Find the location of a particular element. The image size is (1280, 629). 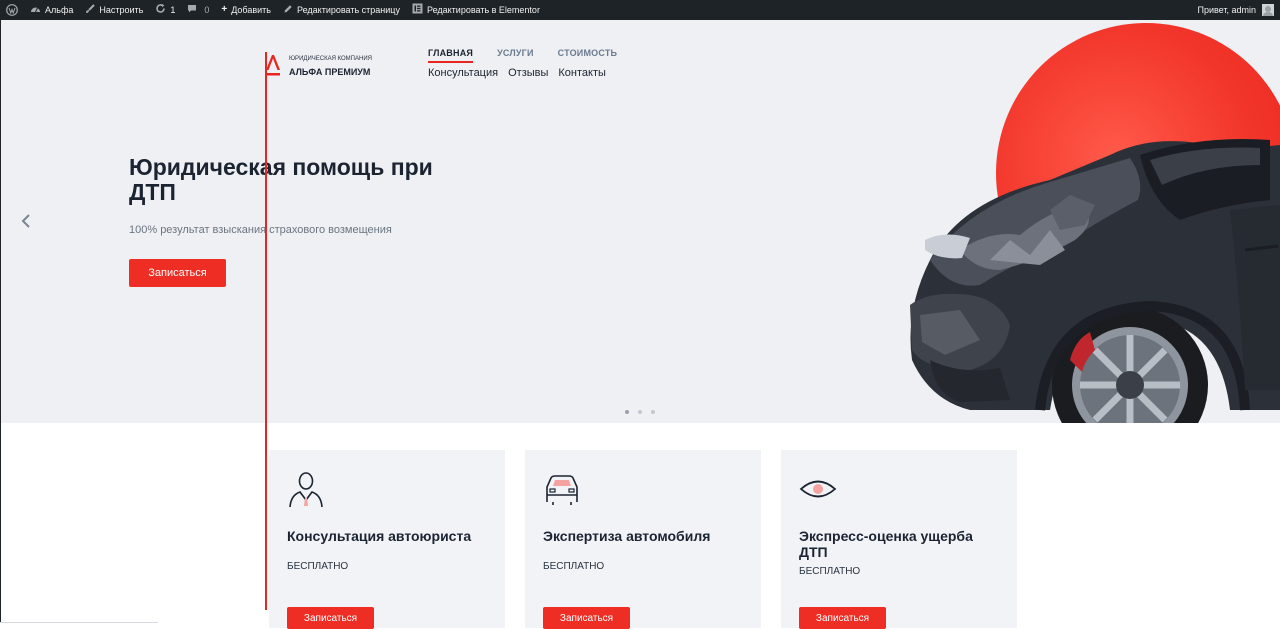

logo-name: АЛЬФА ПРЕМИУМ is located at coordinates (330, 72).